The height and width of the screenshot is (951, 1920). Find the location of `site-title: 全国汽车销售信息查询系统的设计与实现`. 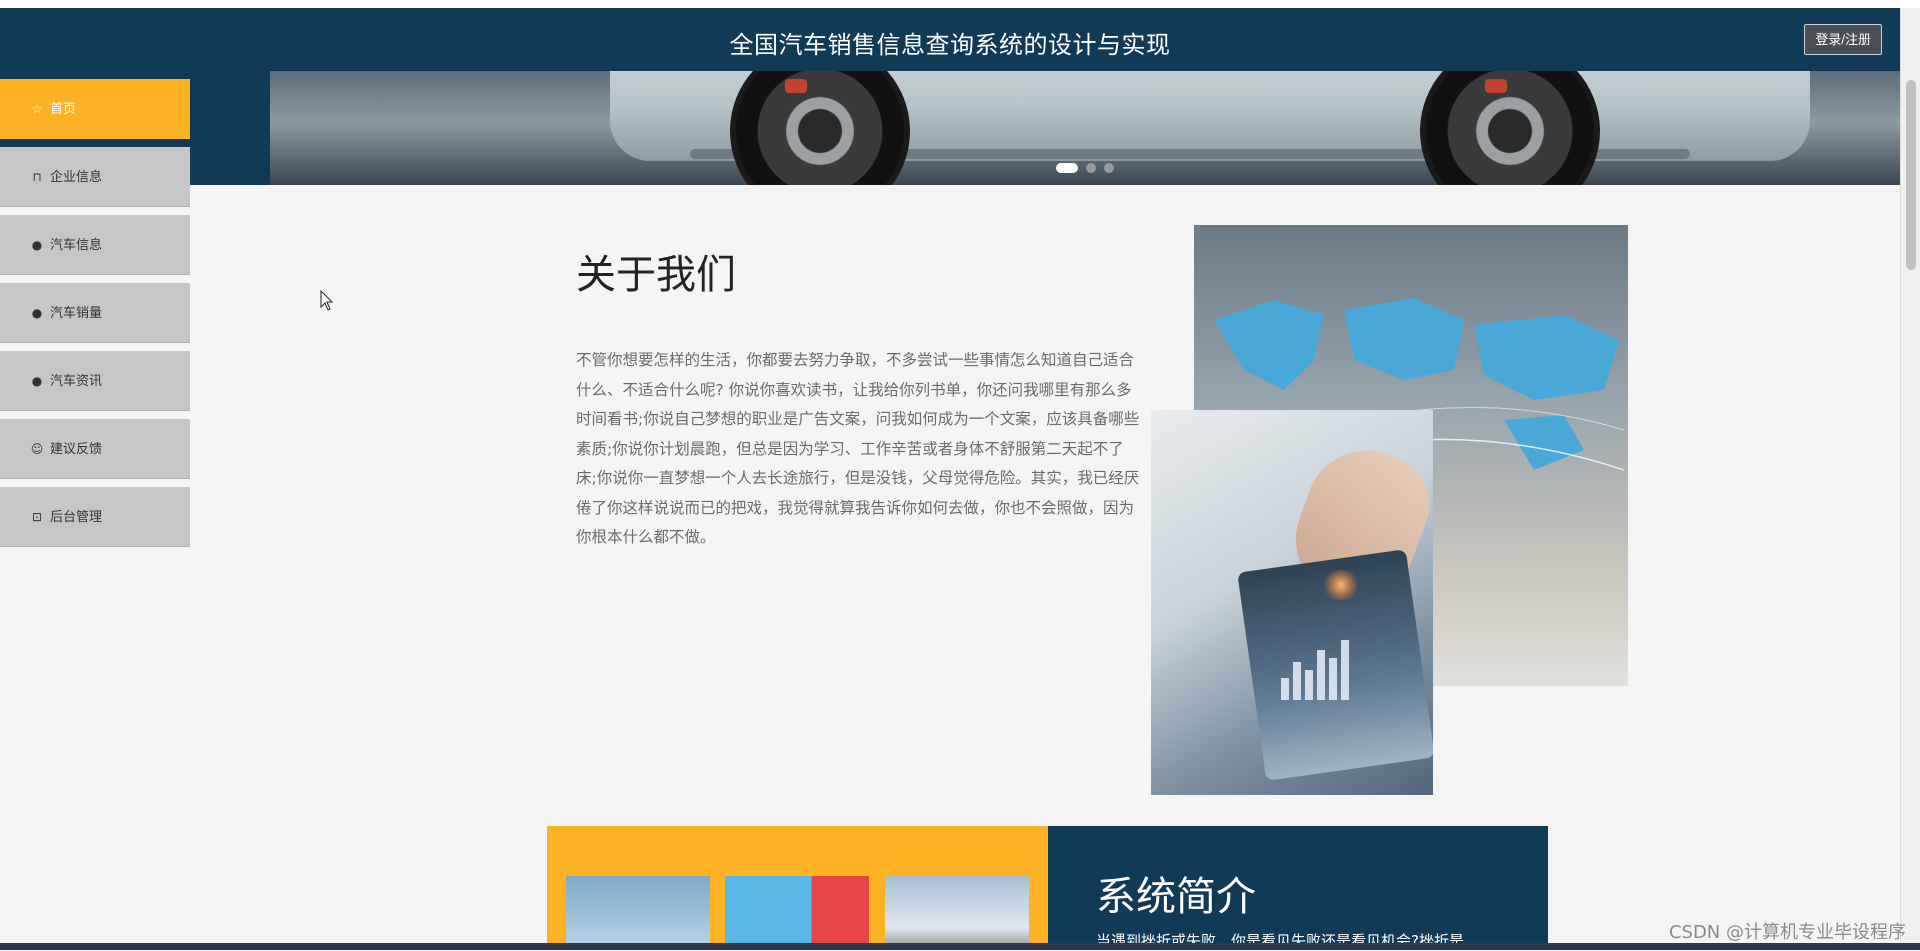

site-title: 全国汽车销售信息查询系统的设计与实现 is located at coordinates (950, 45).